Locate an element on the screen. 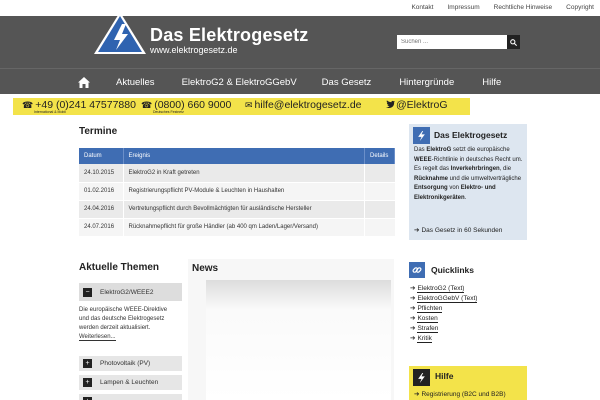 The height and width of the screenshot is (400, 600). aktuelle-themen-heading: Aktuelle Themen is located at coordinates (119, 267).